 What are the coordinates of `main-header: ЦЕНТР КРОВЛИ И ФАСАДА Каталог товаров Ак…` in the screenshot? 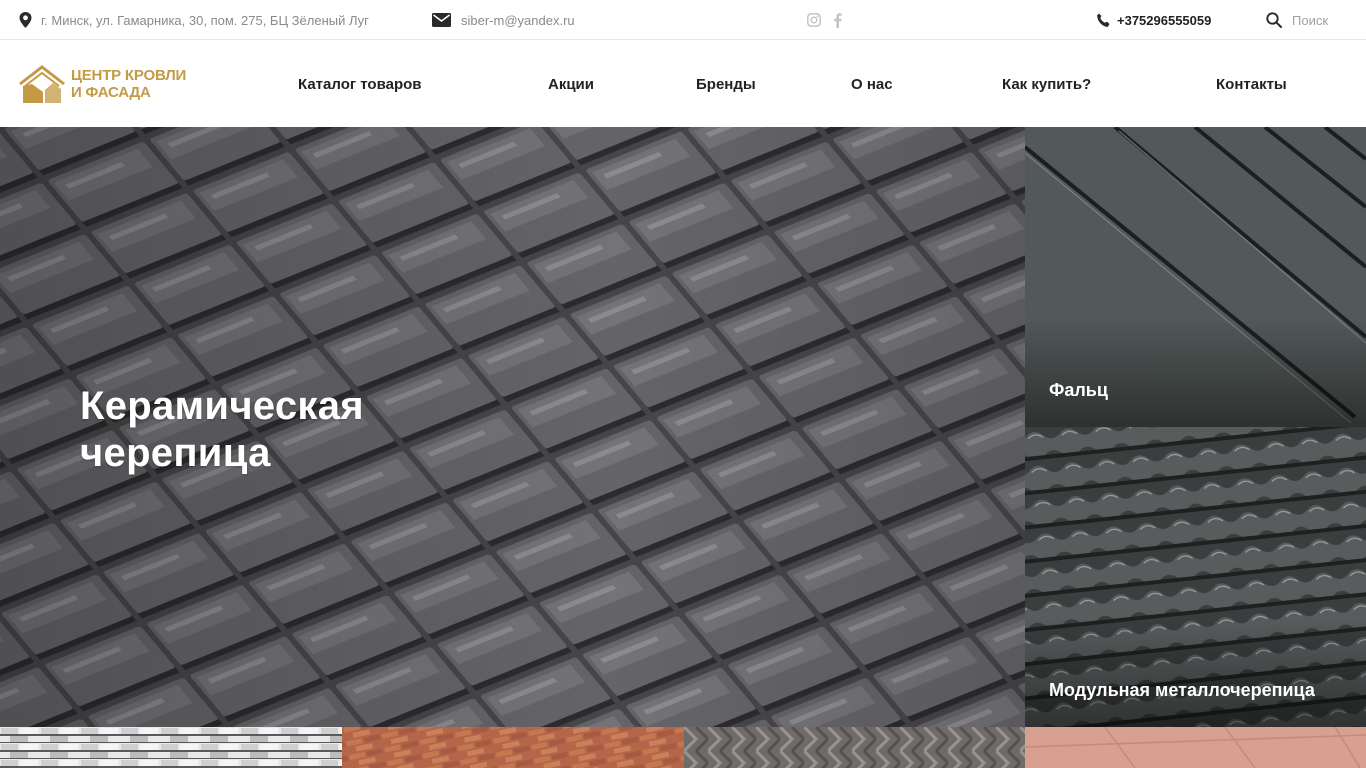 It's located at (683, 84).